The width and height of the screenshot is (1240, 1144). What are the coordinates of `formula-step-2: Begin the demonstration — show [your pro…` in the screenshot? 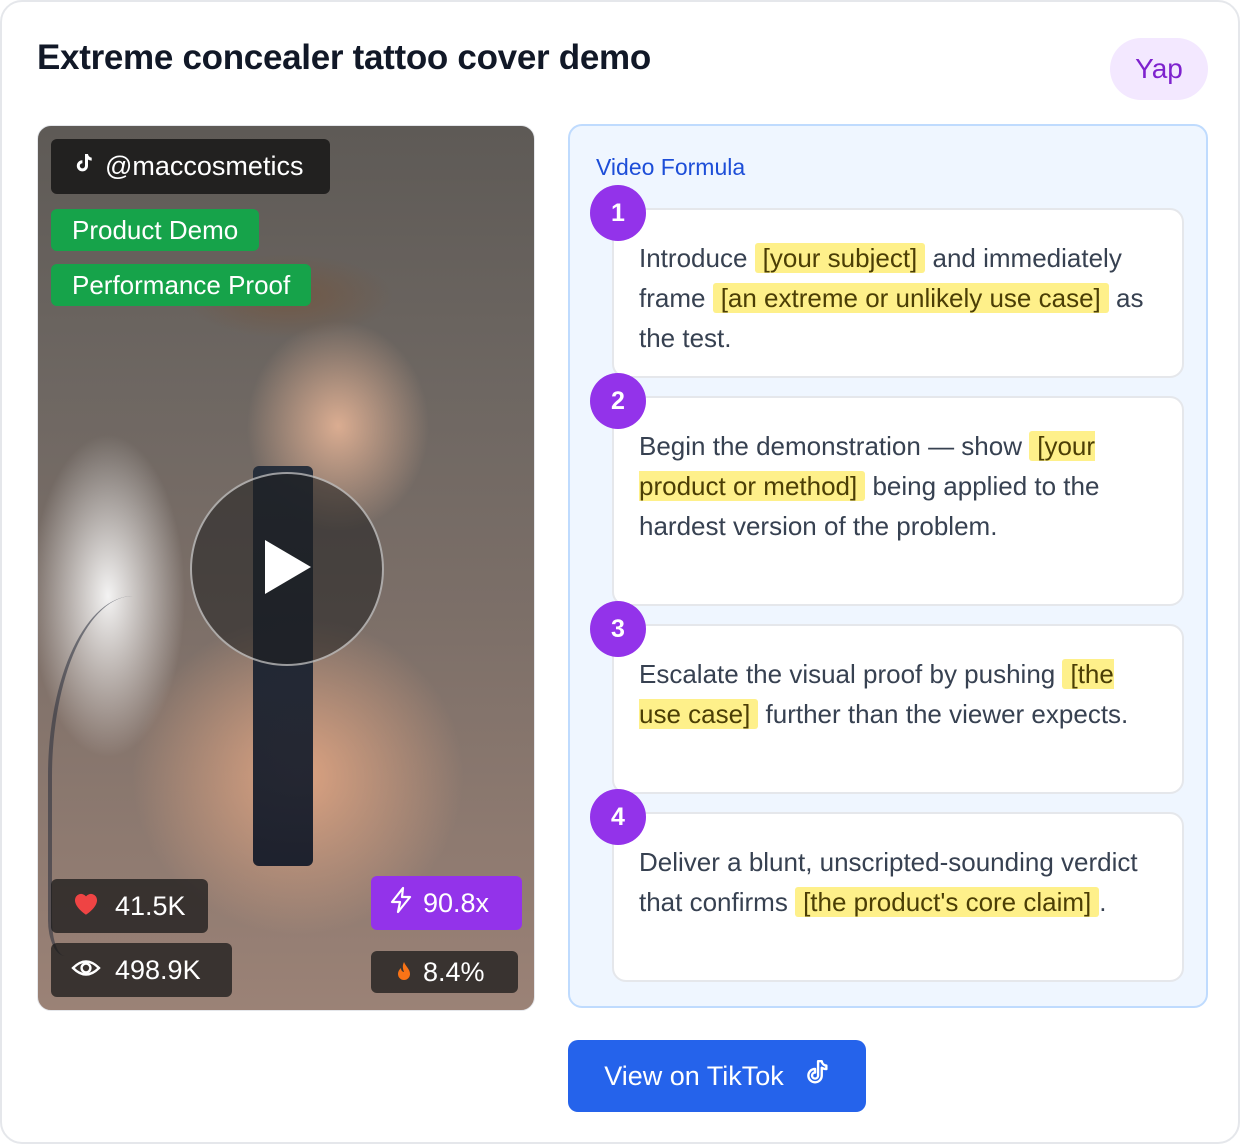 It's located at (898, 501).